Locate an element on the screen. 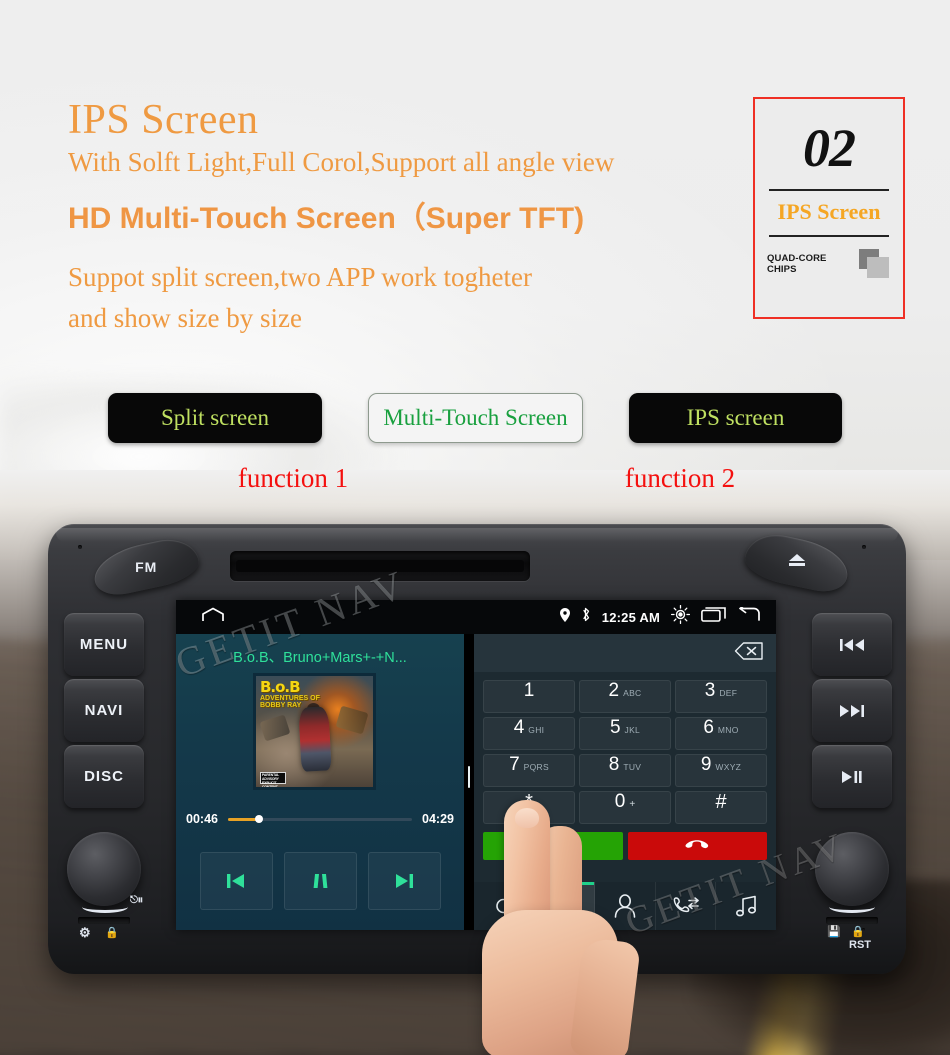 Image resolution: width=950 pixels, height=1055 pixels. menu-button: MENU is located at coordinates (104, 644).